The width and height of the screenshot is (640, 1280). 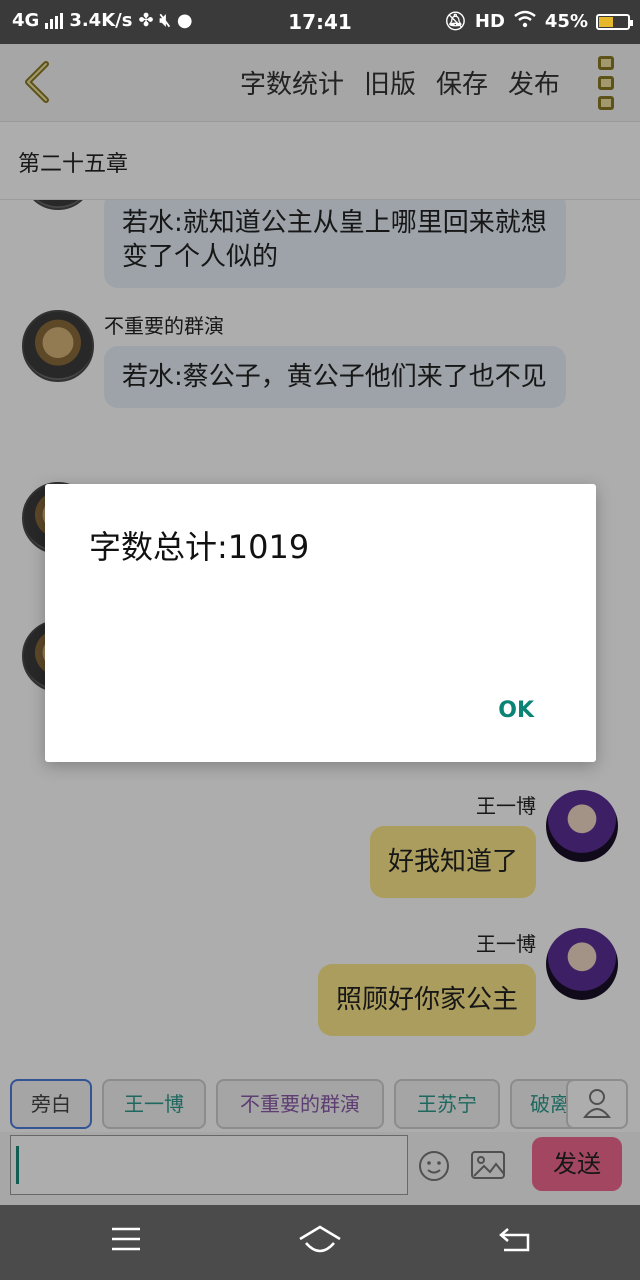 I want to click on ok-button: OK, so click(x=516, y=710).